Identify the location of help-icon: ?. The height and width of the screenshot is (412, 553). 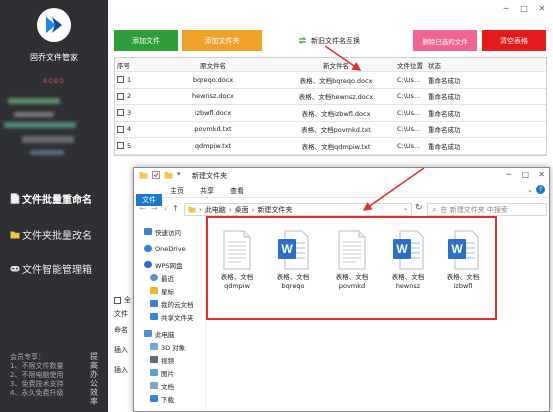
(540, 189).